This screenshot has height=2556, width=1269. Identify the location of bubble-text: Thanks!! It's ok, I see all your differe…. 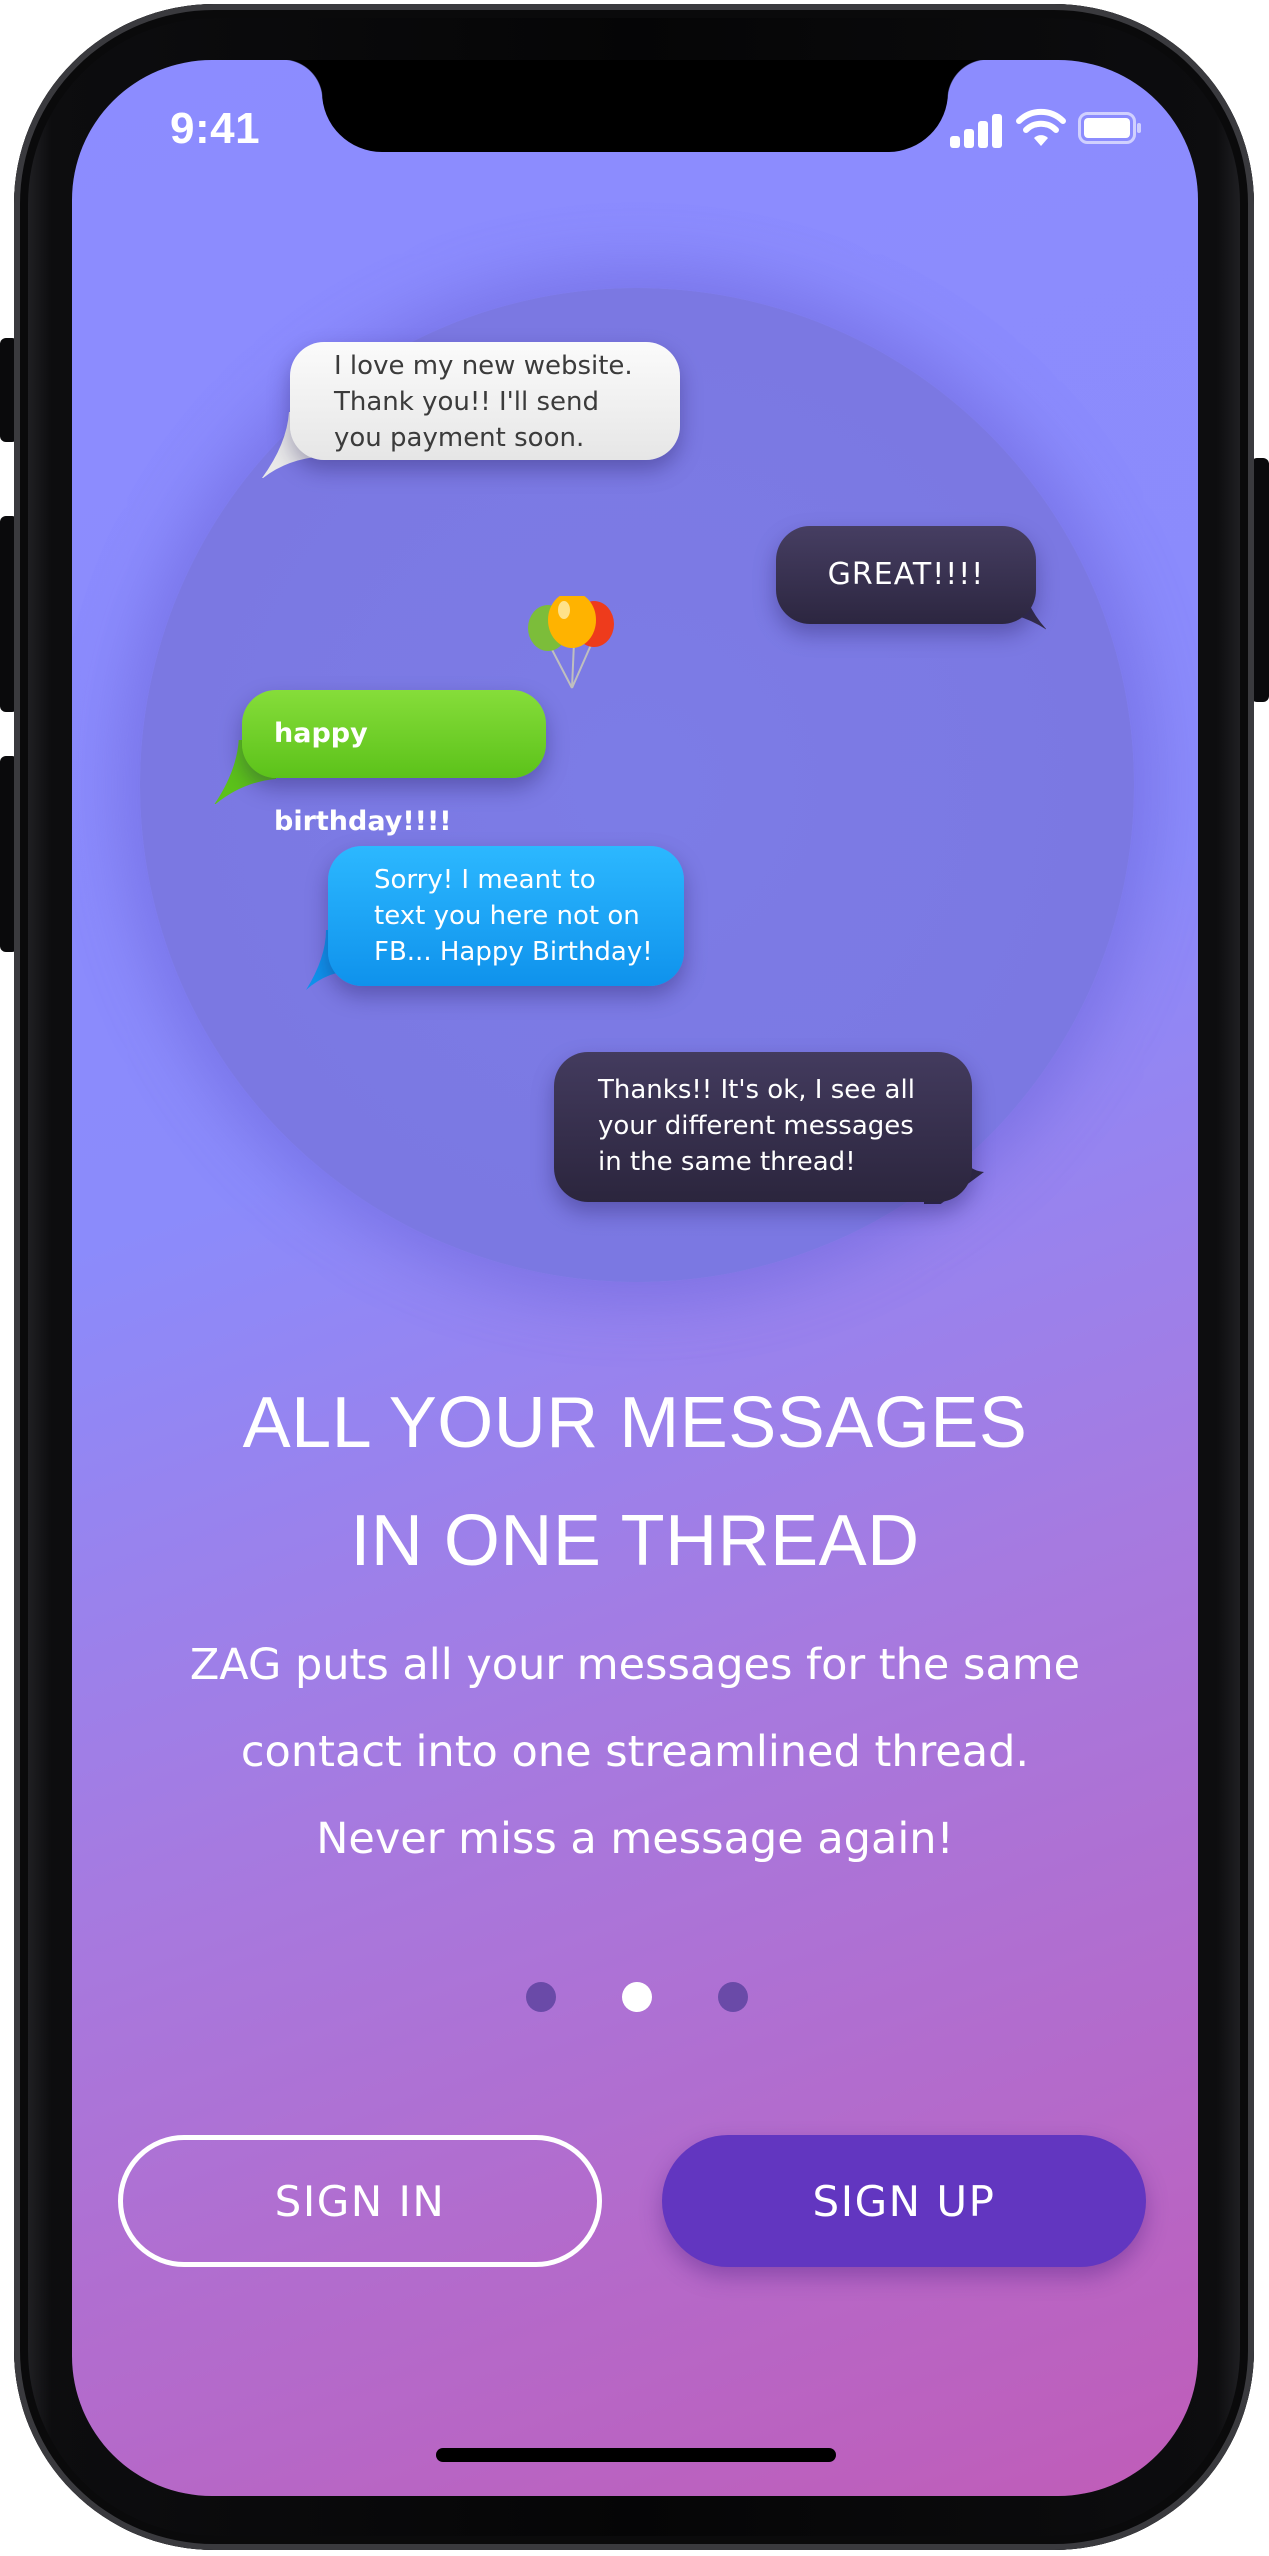
(756, 1126).